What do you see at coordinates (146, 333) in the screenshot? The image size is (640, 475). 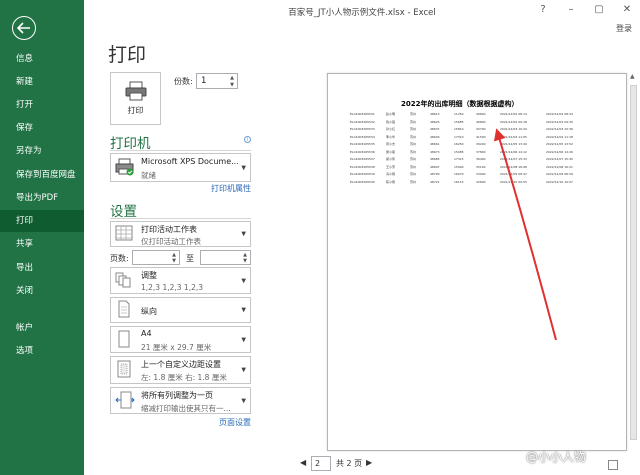 I see `paper-size-title: A4` at bounding box center [146, 333].